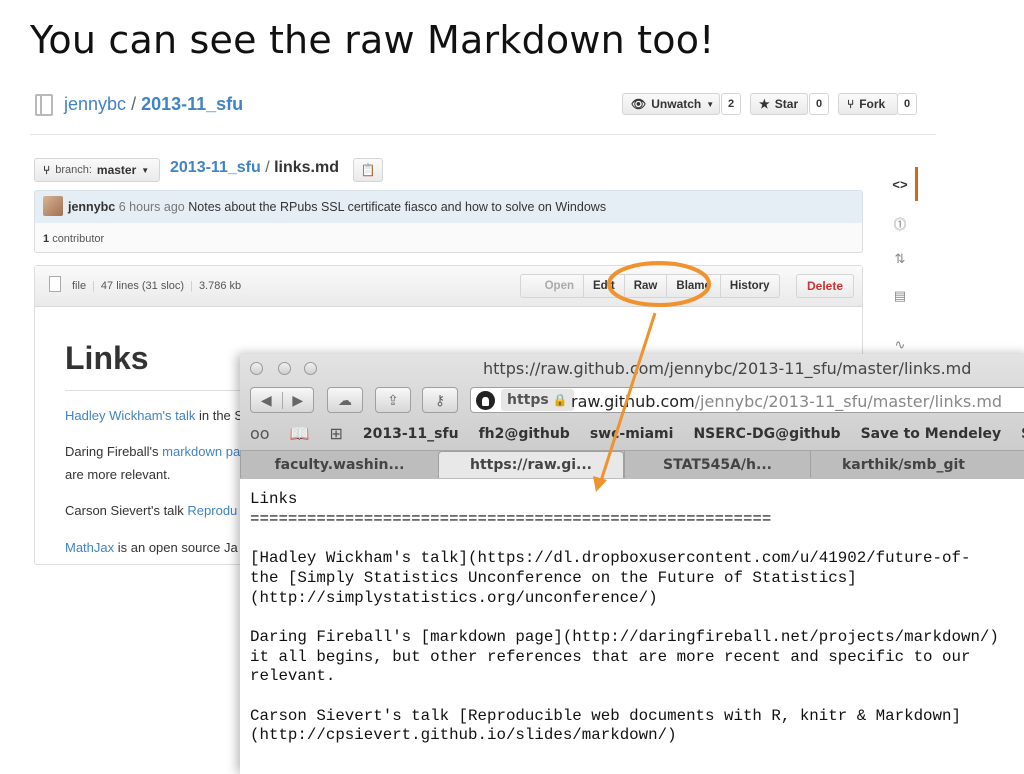 The height and width of the screenshot is (774, 1024). Describe the element at coordinates (91, 207) in the screenshot. I see `commit-author: jennybc` at that location.